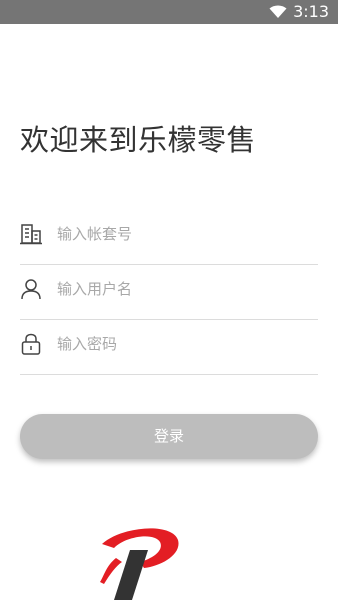 This screenshot has width=338, height=600. I want to click on username-field: 输入用户名, so click(169, 292).